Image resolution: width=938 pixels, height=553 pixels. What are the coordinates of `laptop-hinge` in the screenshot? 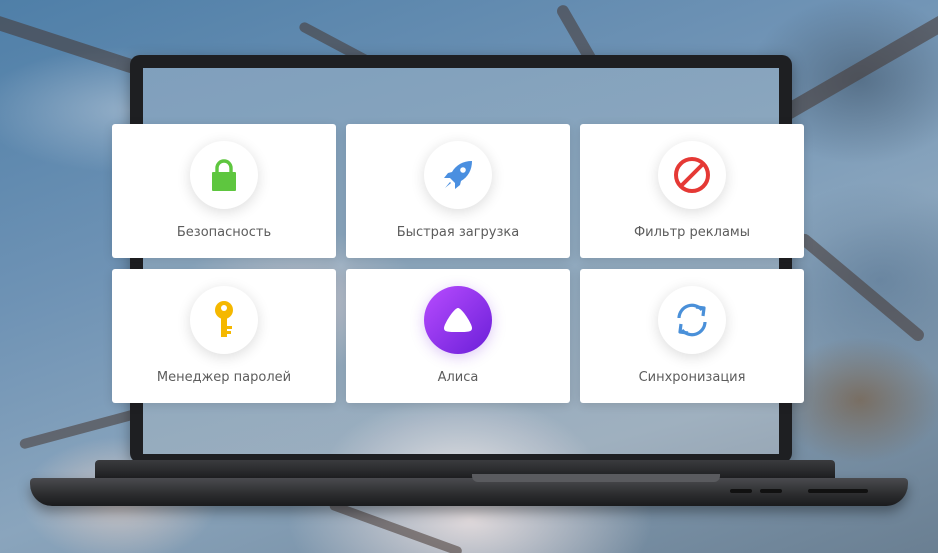 It's located at (465, 470).